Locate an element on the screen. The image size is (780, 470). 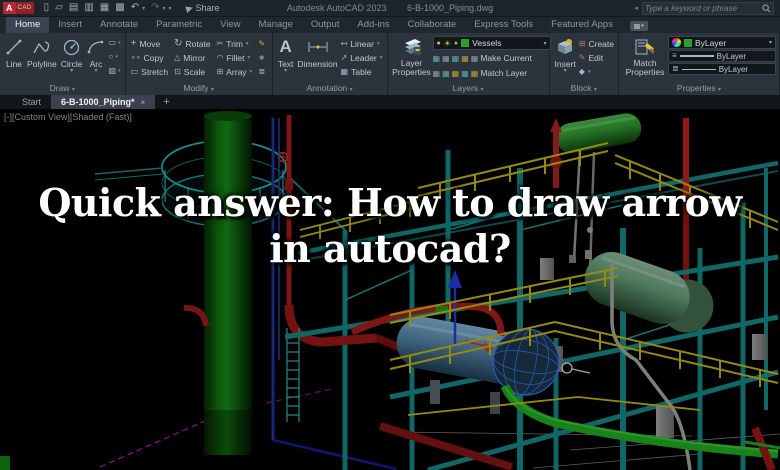
hatch-dropdown-icon: ▾ is located at coordinates (119, 71).